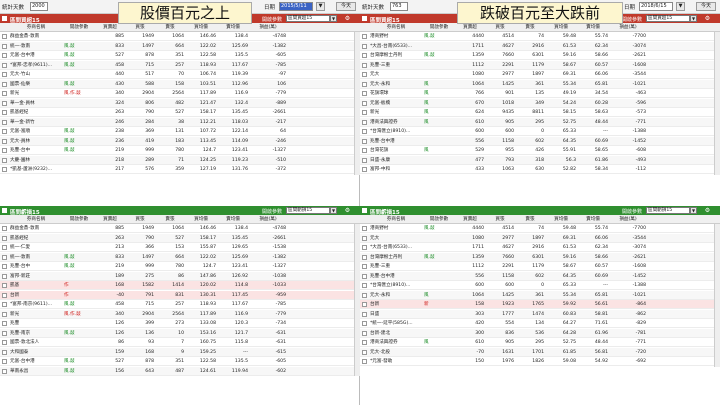 The image size is (720, 405). Describe the element at coordinates (540, 304) in the screenshot. I see `table-row: 台新 新 158 1923 1765 59.92 56.61 -864` at that location.